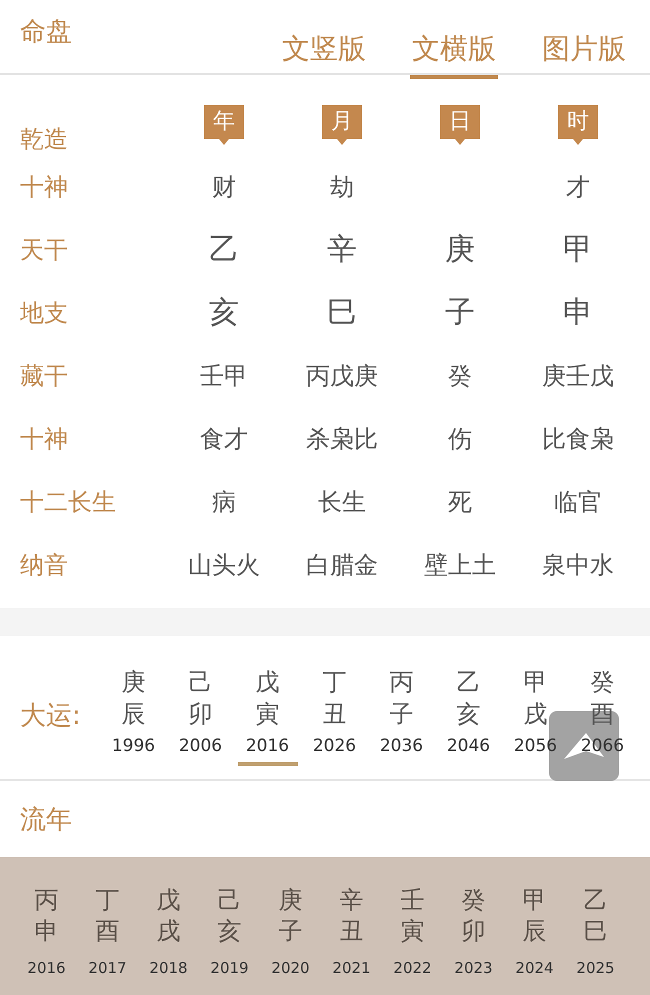 The image size is (650, 995). Describe the element at coordinates (352, 916) in the screenshot. I see `ganzhi-text: 辛 丑` at that location.